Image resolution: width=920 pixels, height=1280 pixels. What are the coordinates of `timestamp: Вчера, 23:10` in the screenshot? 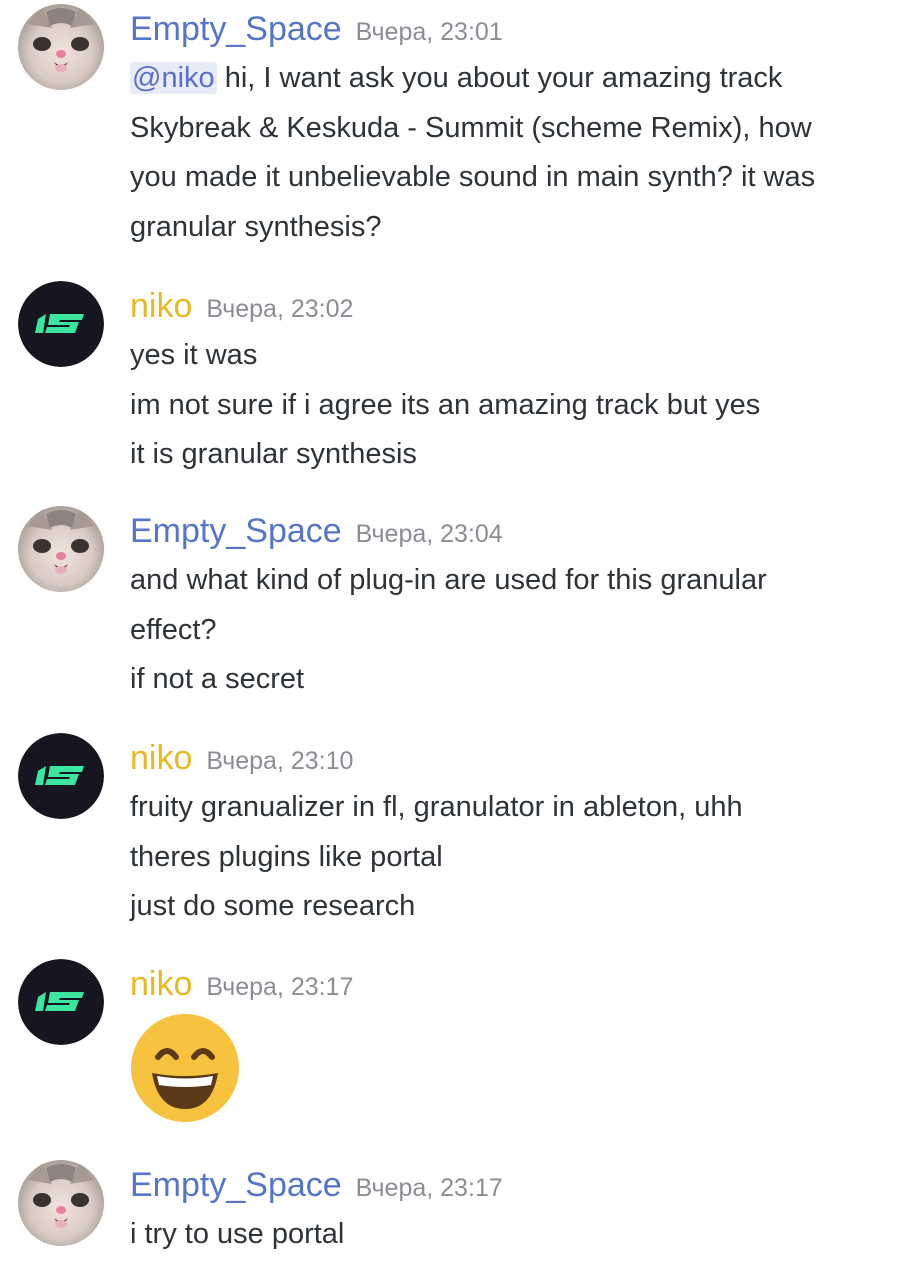 It's located at (280, 761).